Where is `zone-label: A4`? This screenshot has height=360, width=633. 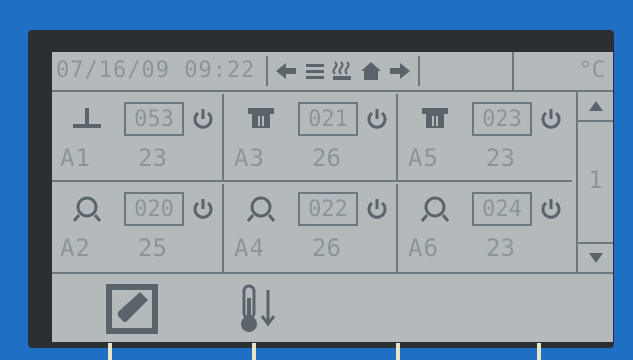 zone-label: A4 is located at coordinates (249, 248).